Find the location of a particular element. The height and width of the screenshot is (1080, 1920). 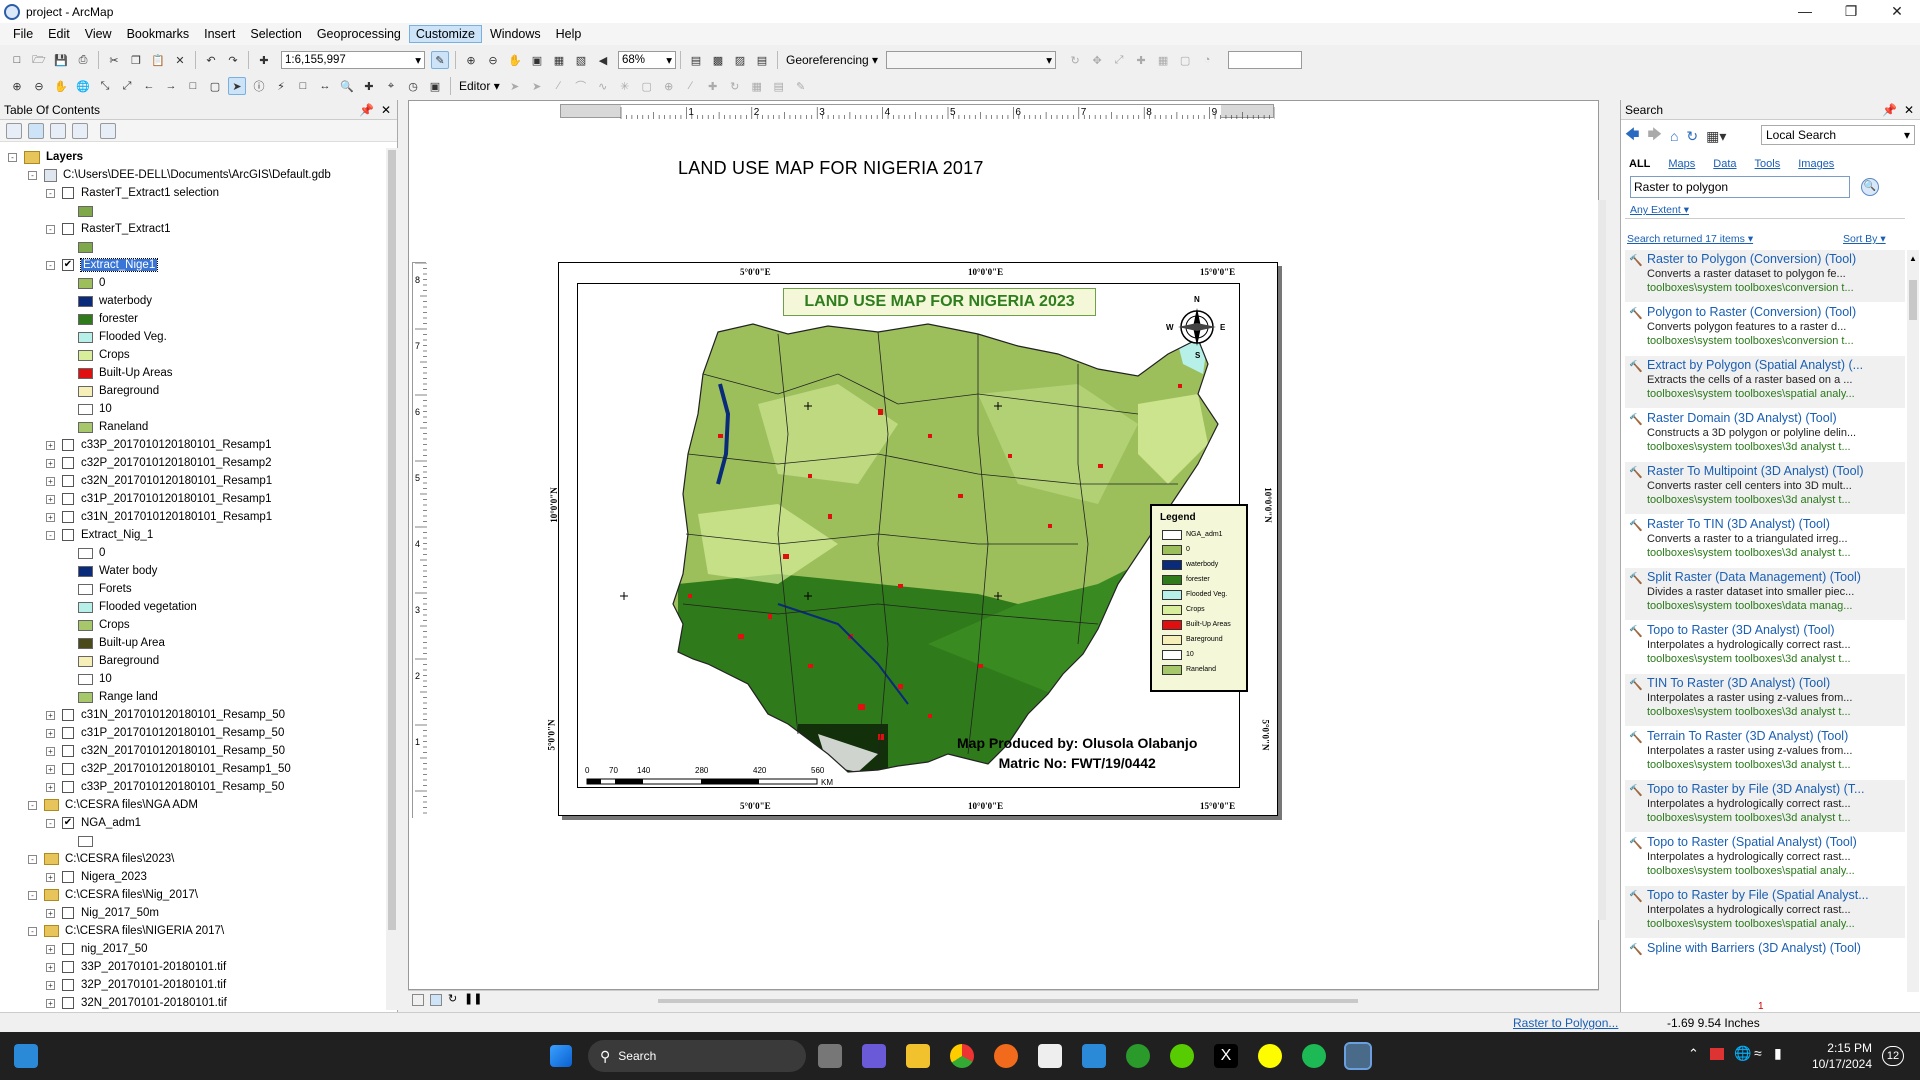

tab-images: Images is located at coordinates (1816, 164).